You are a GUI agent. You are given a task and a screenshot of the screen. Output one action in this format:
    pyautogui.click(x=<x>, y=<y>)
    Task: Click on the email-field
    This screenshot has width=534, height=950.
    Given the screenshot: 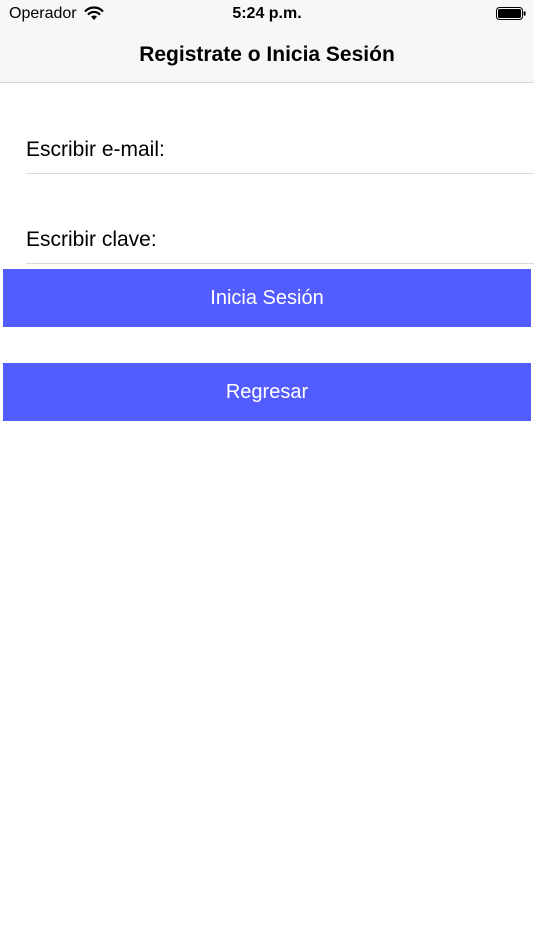 What is the action you would take?
    pyautogui.click(x=280, y=149)
    